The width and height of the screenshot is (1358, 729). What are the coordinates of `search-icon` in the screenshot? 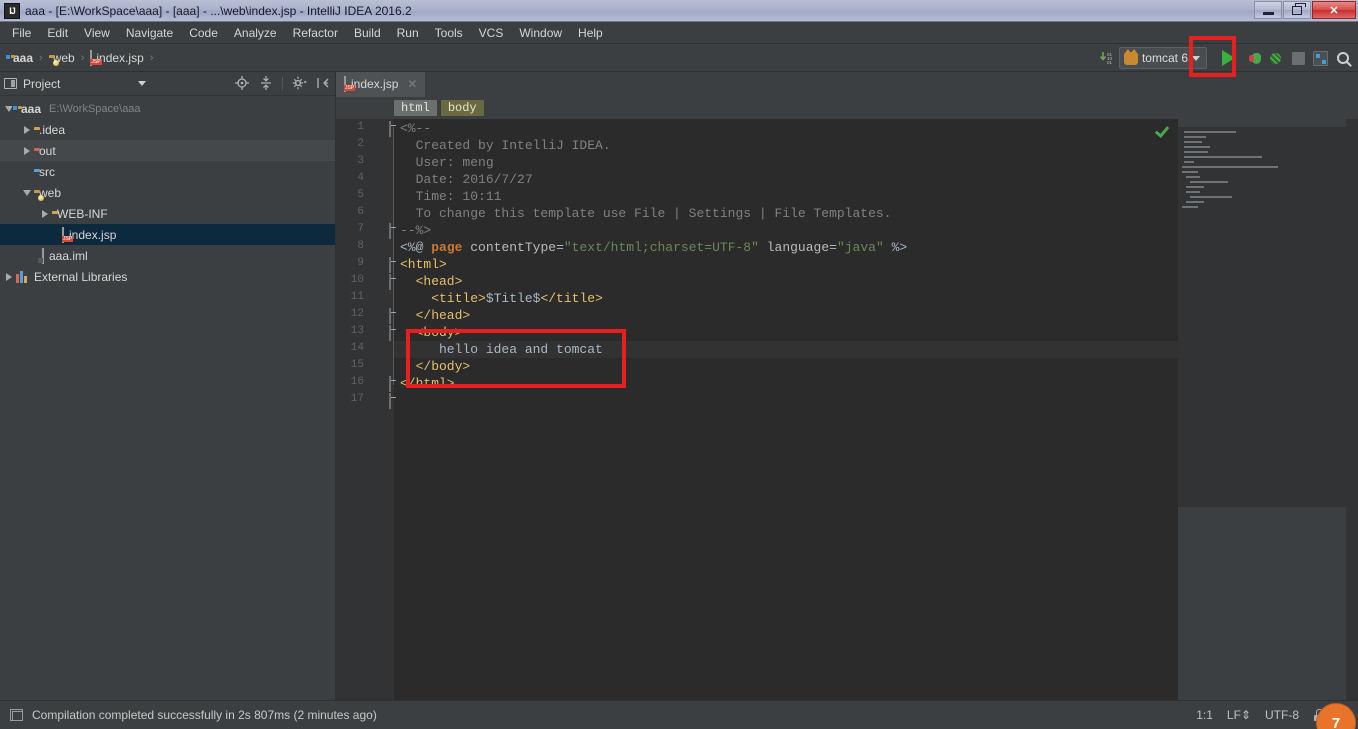 It's located at (1343, 58).